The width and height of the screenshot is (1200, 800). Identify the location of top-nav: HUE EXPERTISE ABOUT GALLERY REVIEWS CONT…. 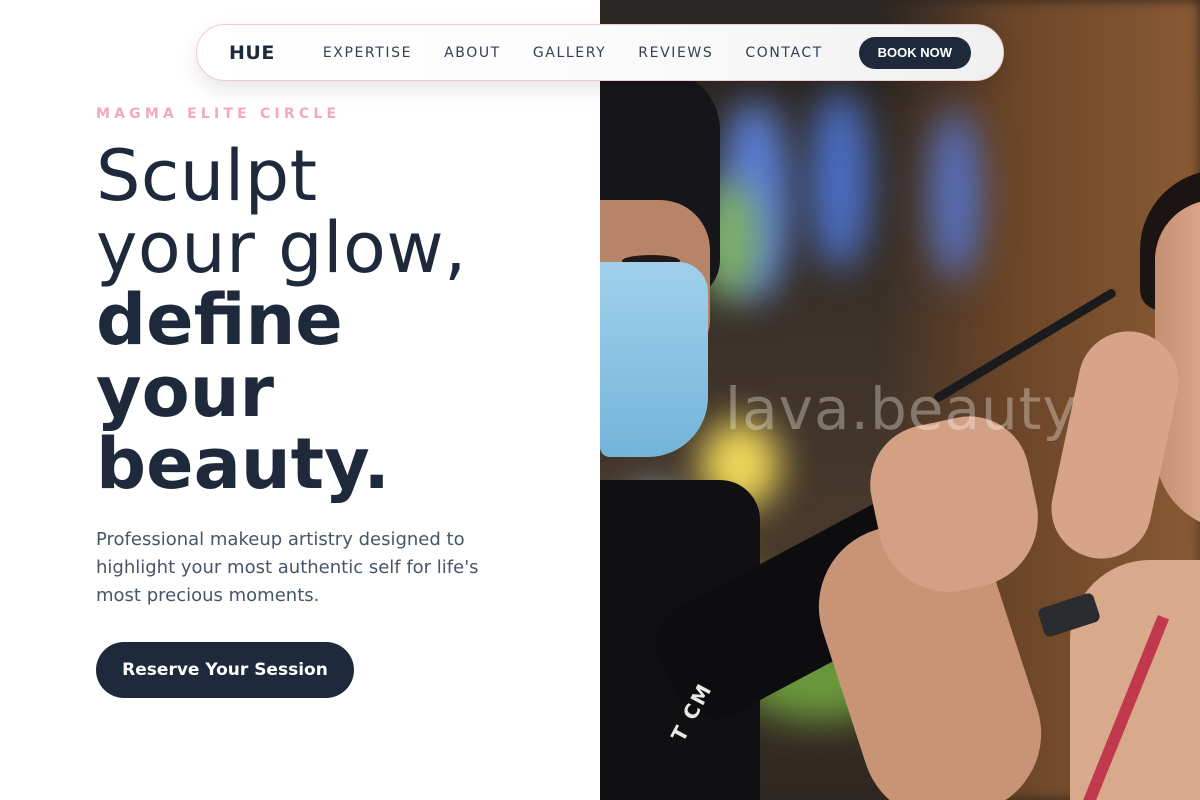
(600, 52).